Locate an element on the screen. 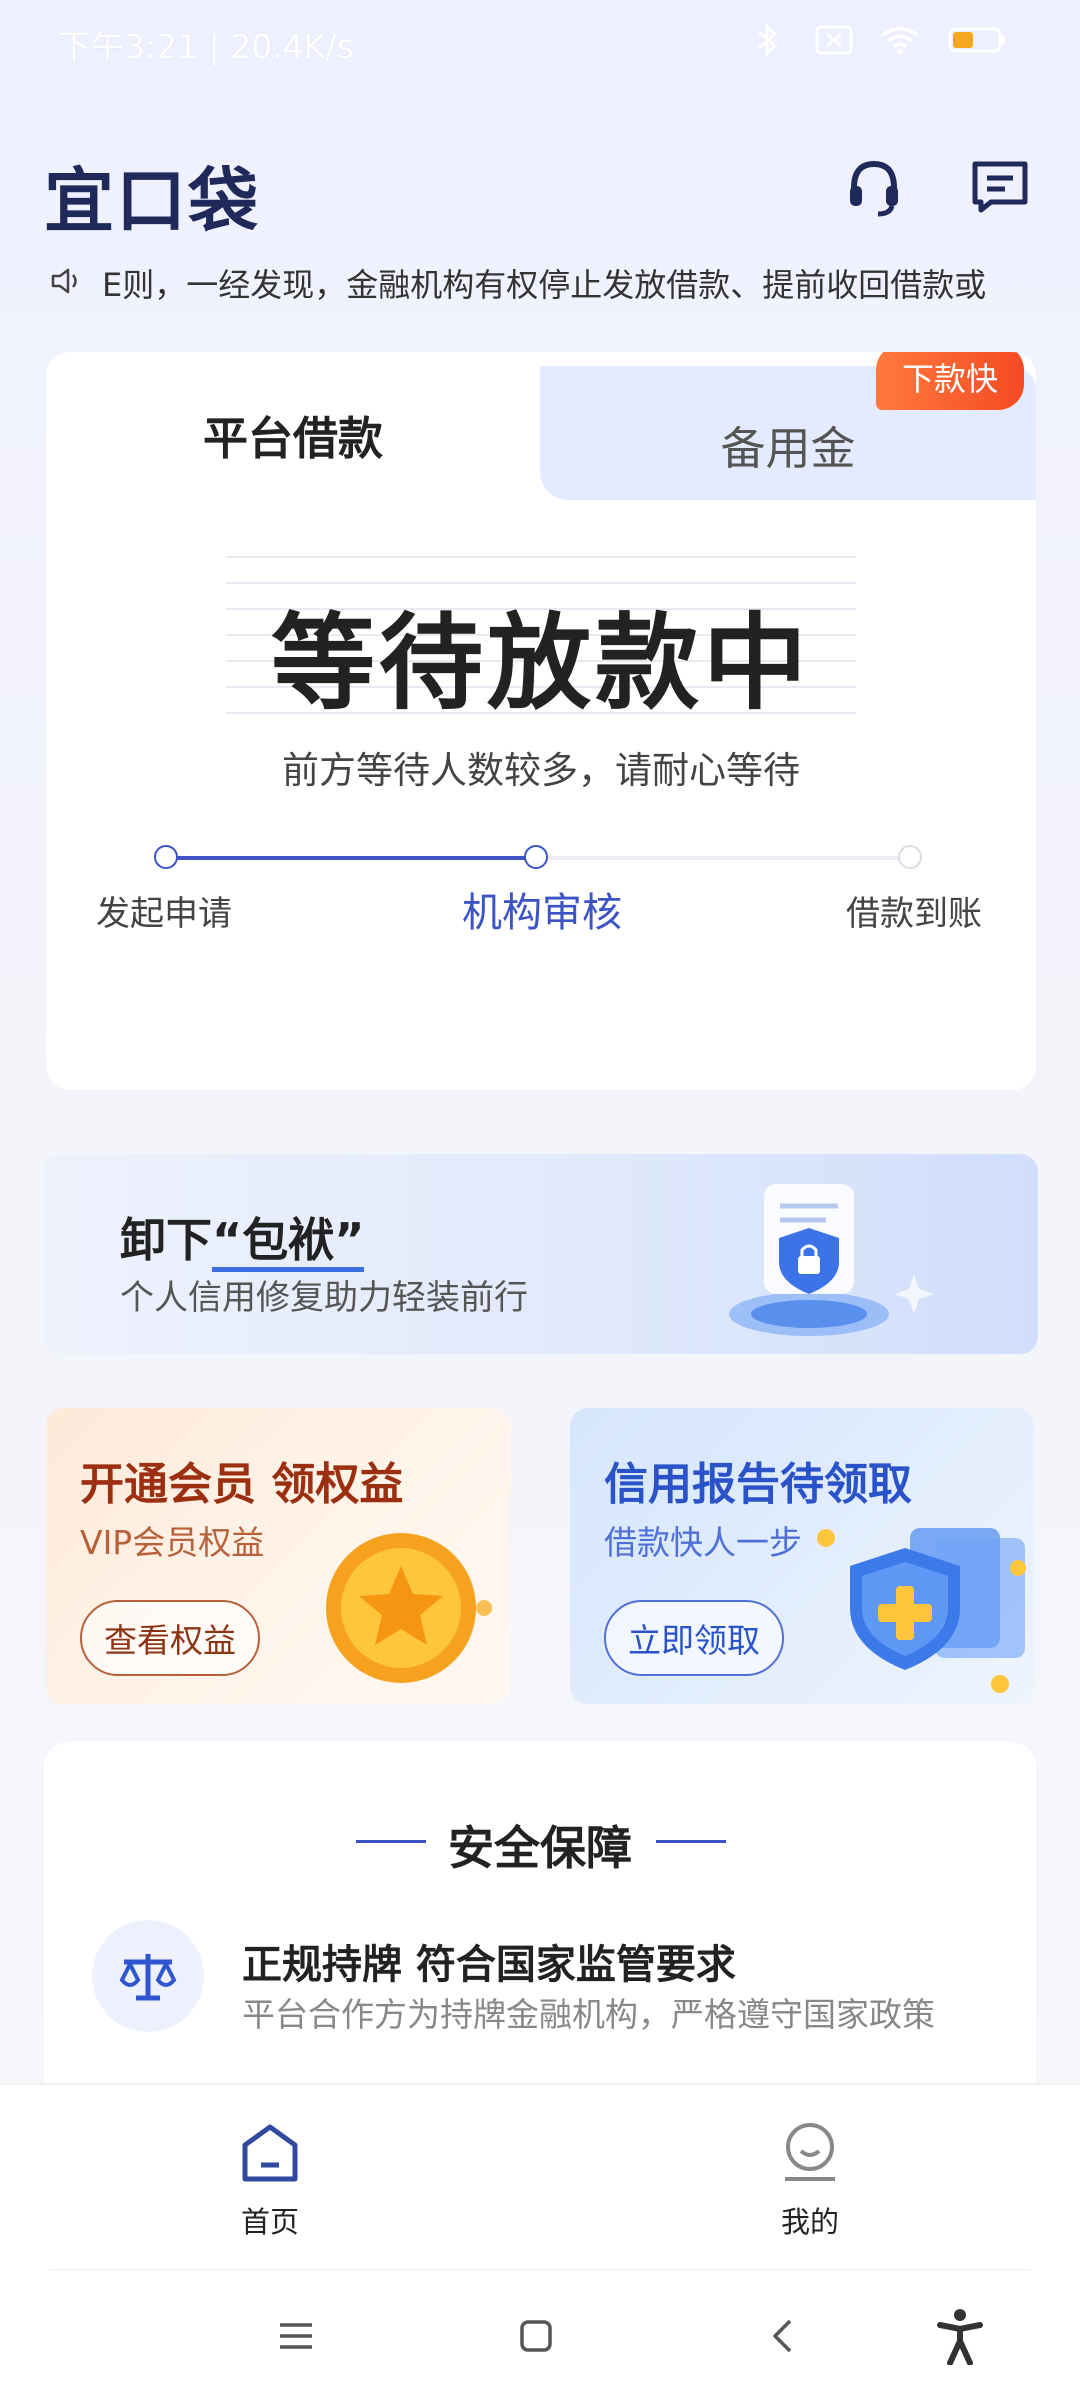 The width and height of the screenshot is (1080, 2400). customer-service-button is located at coordinates (874, 189).